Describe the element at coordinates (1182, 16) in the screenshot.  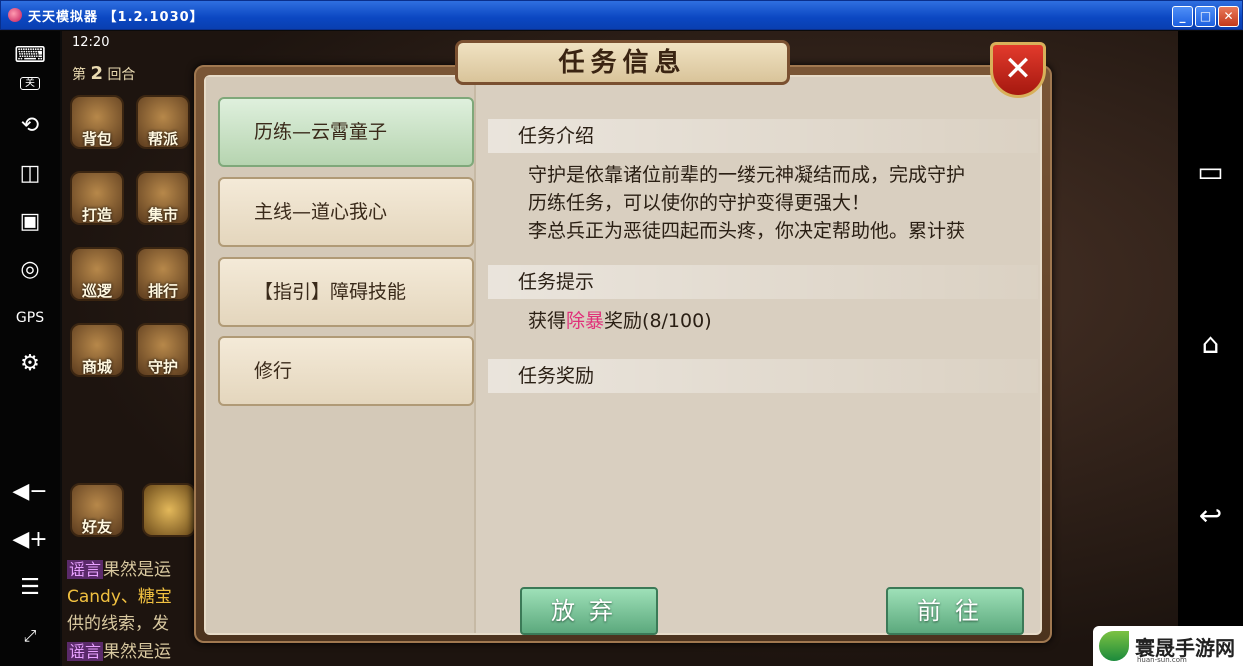
I see `minimize-button: _` at that location.